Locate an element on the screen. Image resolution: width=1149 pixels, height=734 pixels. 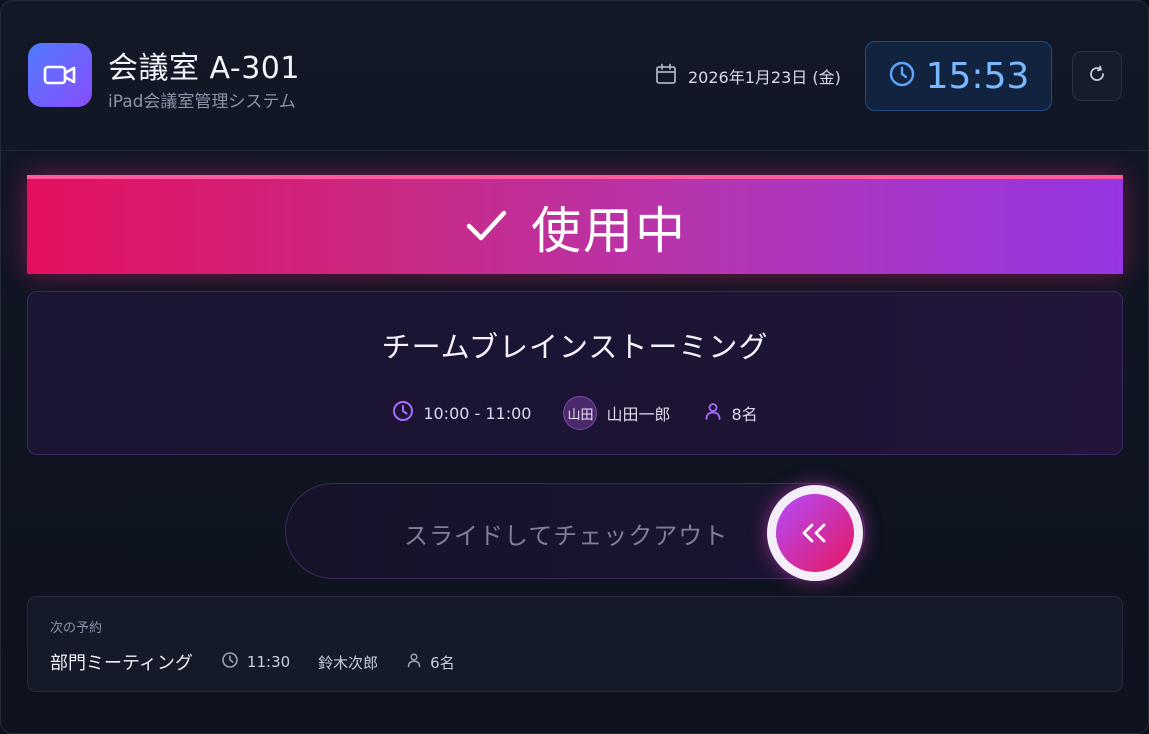
next-booking-details: 部門ミーティング 11:30 鈴木次郎 6名 is located at coordinates (252, 662).